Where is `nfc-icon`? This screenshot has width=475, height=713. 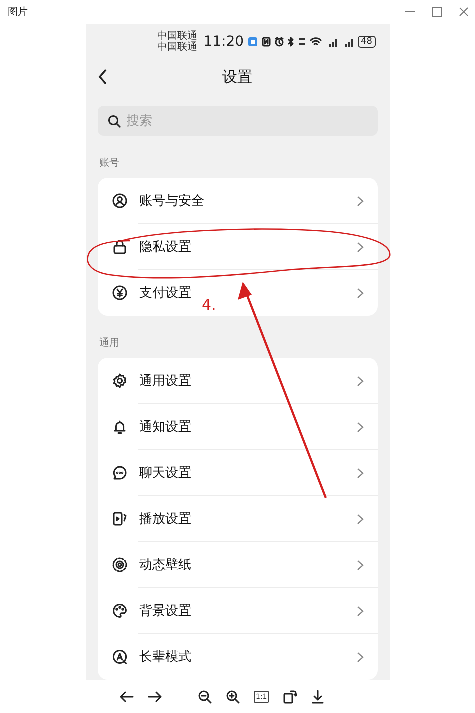 nfc-icon is located at coordinates (267, 42).